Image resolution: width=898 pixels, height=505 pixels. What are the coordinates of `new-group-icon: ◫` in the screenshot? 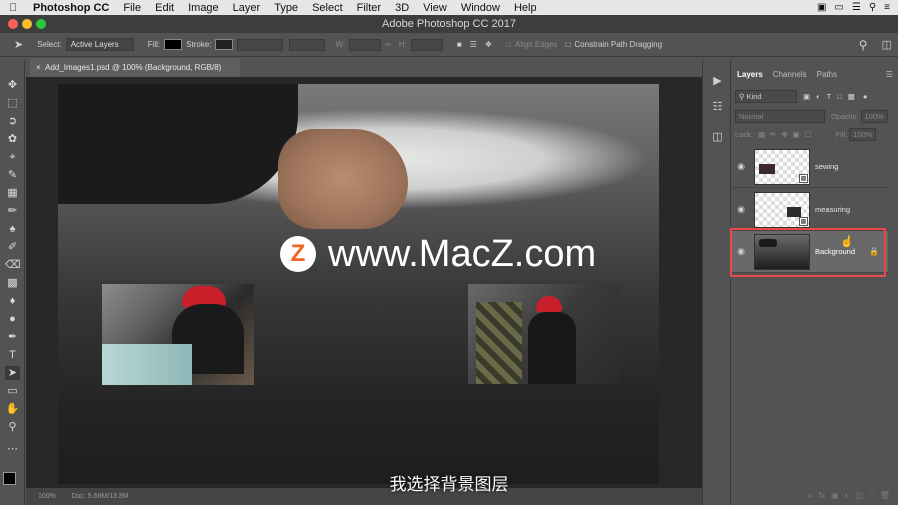 It's located at (859, 495).